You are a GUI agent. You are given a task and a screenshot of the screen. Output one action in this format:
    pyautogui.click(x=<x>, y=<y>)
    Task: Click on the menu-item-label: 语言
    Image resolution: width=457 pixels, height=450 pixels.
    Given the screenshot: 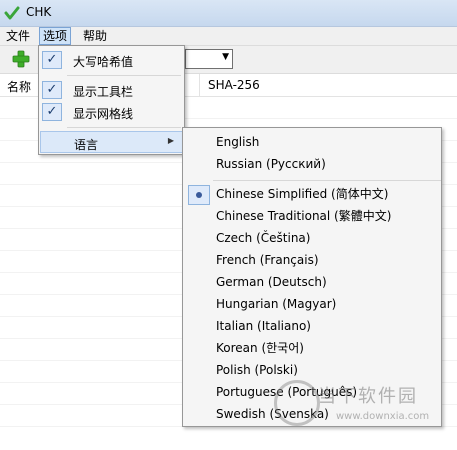 What is the action you would take?
    pyautogui.click(x=86, y=145)
    